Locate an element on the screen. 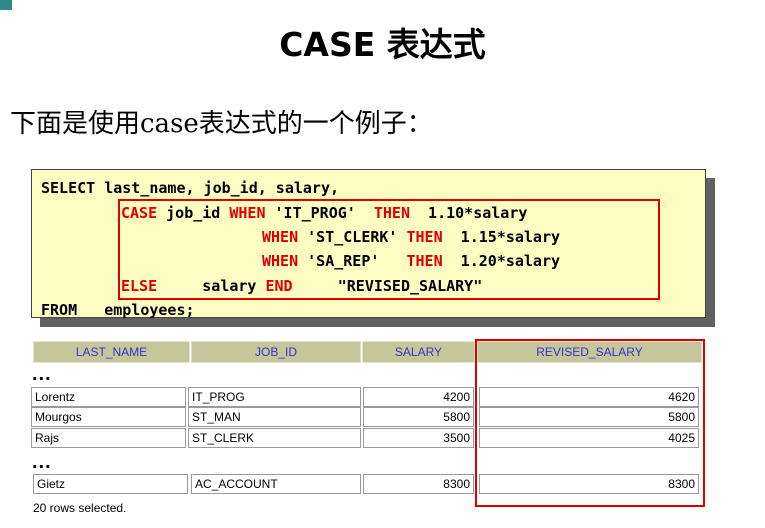 This screenshot has width=765, height=528. header-job-id: JOB_ID is located at coordinates (276, 352).